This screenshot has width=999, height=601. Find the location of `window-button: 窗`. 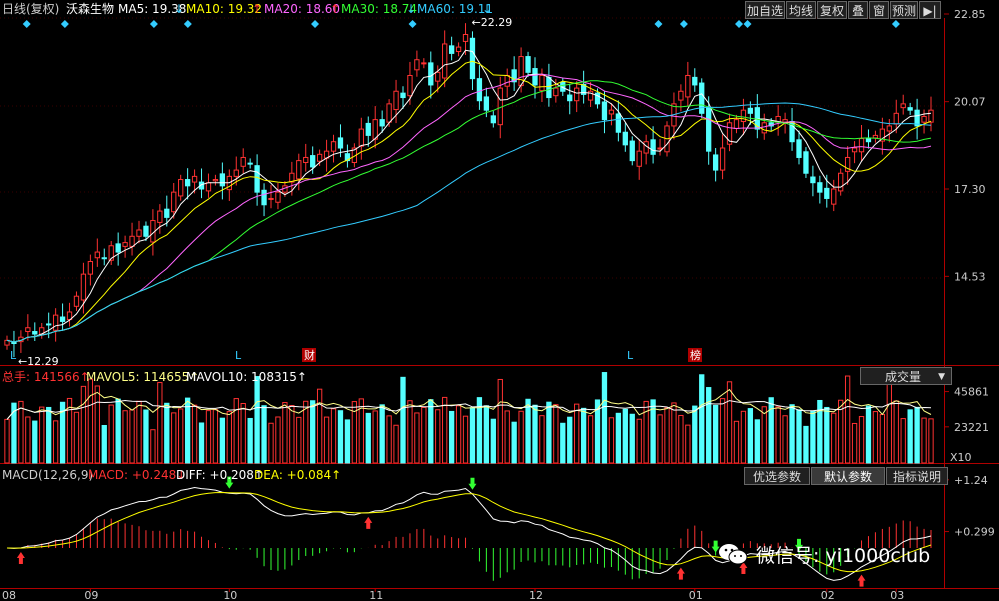

window-button: 窗 is located at coordinates (879, 10).